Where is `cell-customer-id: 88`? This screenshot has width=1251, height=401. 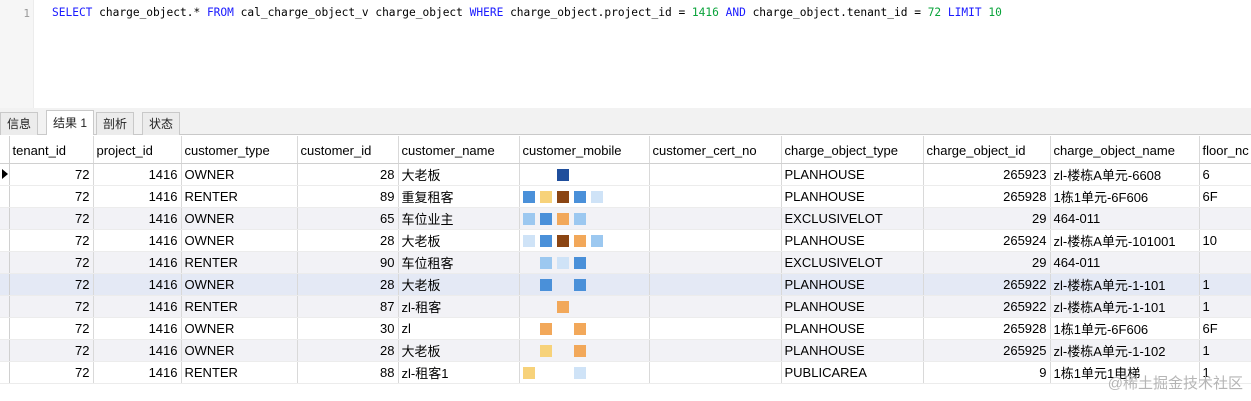
cell-customer-id: 88 is located at coordinates (348, 372).